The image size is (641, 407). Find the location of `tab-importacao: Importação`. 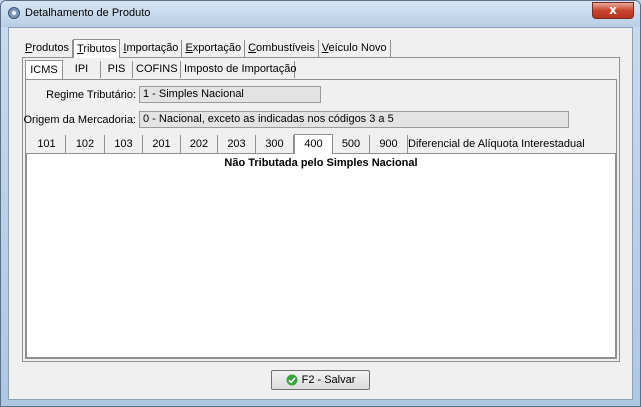

tab-importacao: Importação is located at coordinates (151, 48).